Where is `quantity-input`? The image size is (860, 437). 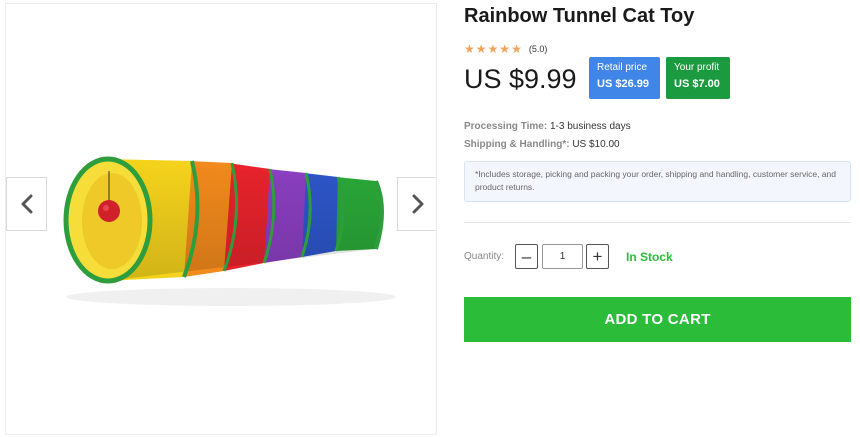
quantity-input is located at coordinates (562, 256).